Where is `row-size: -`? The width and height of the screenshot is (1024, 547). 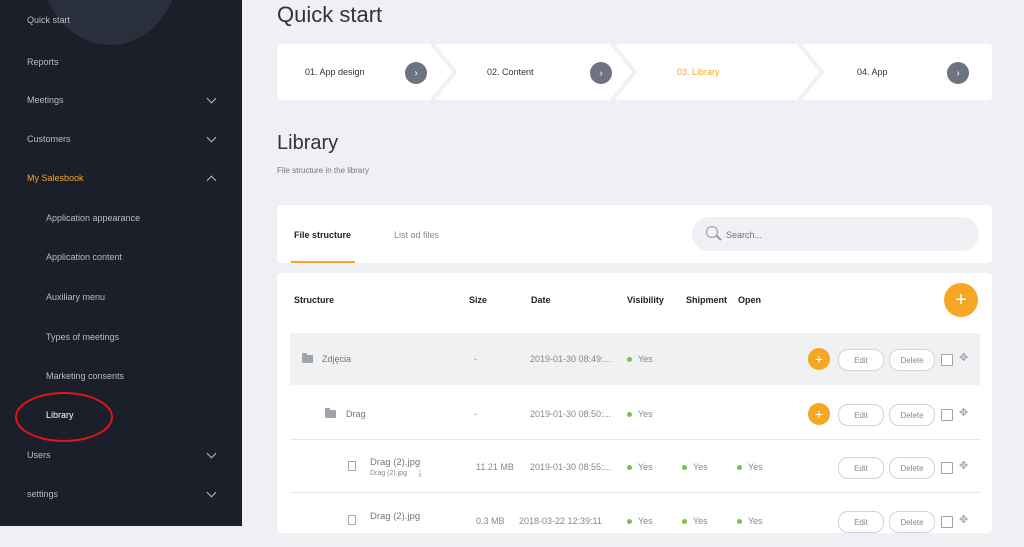 row-size: - is located at coordinates (475, 359).